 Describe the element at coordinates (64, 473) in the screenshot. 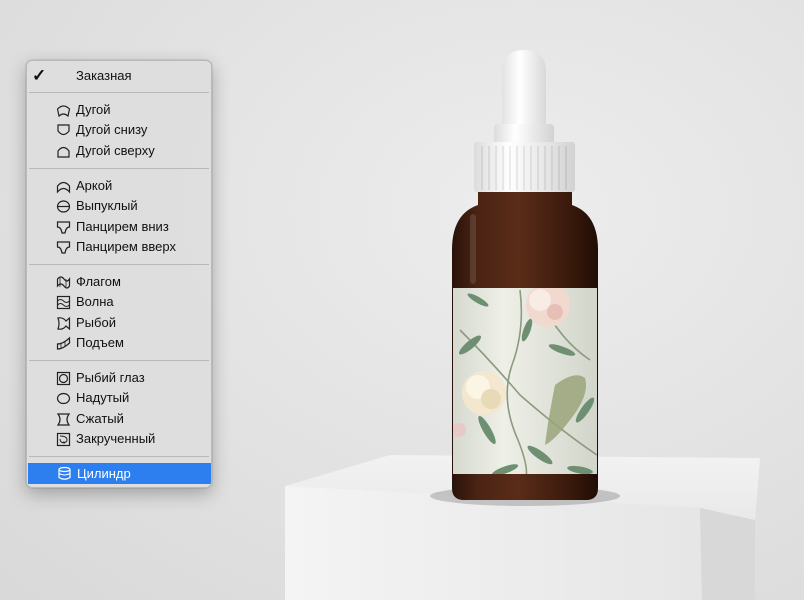

I see `cylinder-icon` at that location.